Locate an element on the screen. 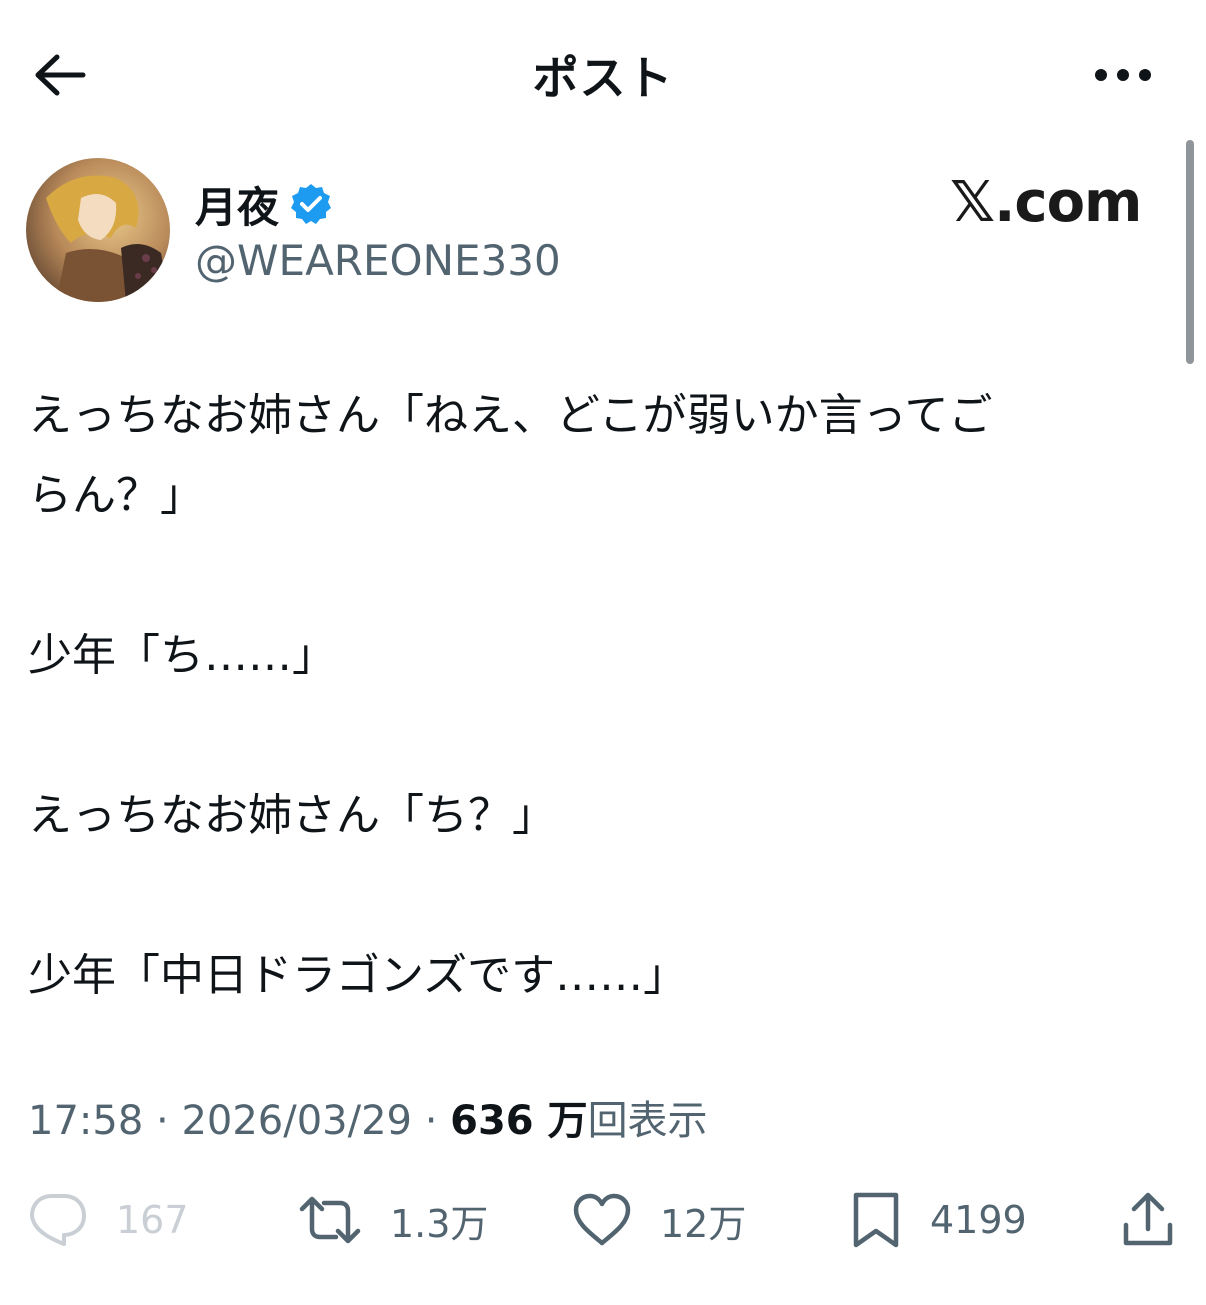  top-bar: ポスト is located at coordinates (603, 75).